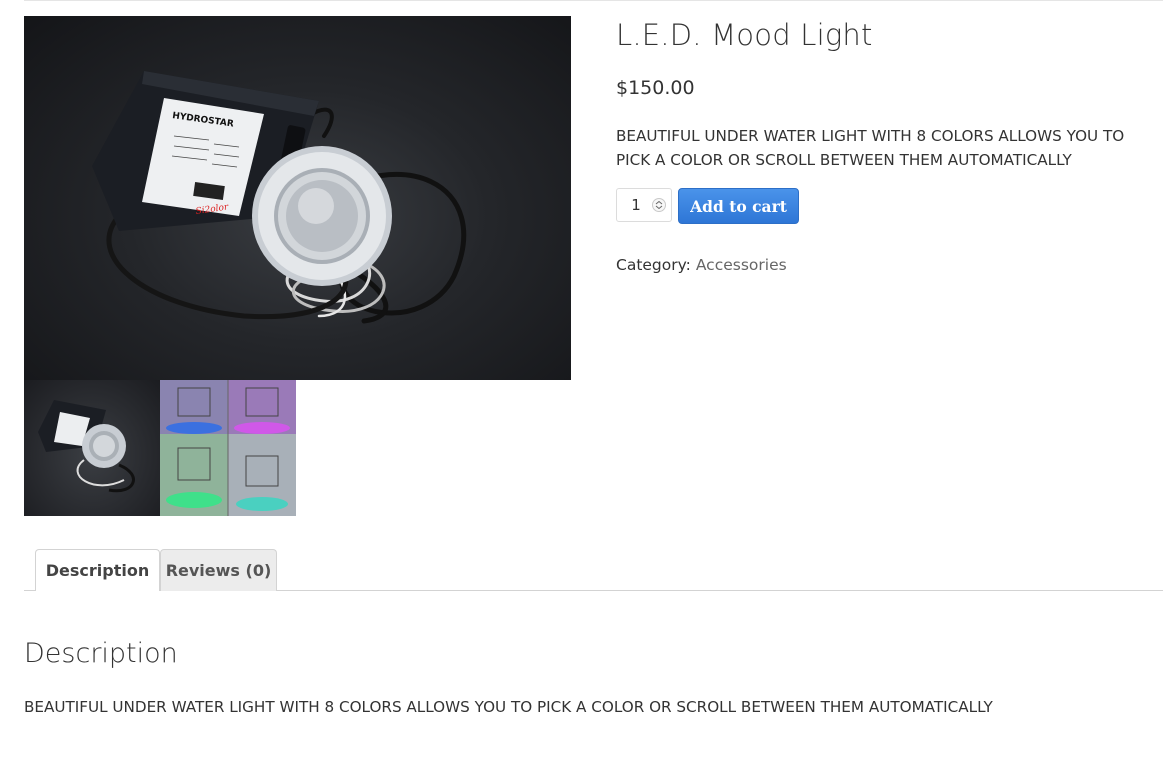 The height and width of the screenshot is (774, 1163). I want to click on stepper-arrows-icon, so click(659, 205).